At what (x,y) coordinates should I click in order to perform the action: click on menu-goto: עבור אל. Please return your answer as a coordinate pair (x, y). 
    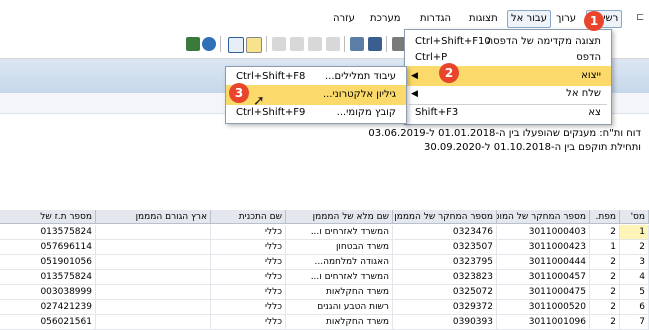
    Looking at the image, I should click on (529, 19).